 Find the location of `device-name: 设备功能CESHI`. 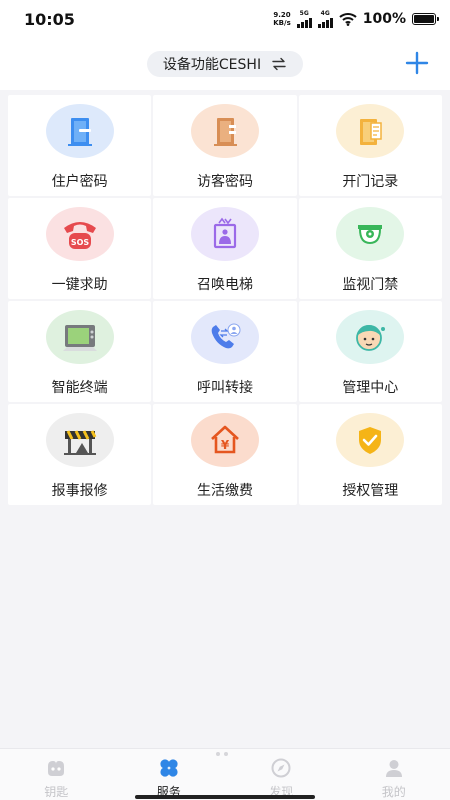

device-name: 设备功能CESHI is located at coordinates (212, 65).